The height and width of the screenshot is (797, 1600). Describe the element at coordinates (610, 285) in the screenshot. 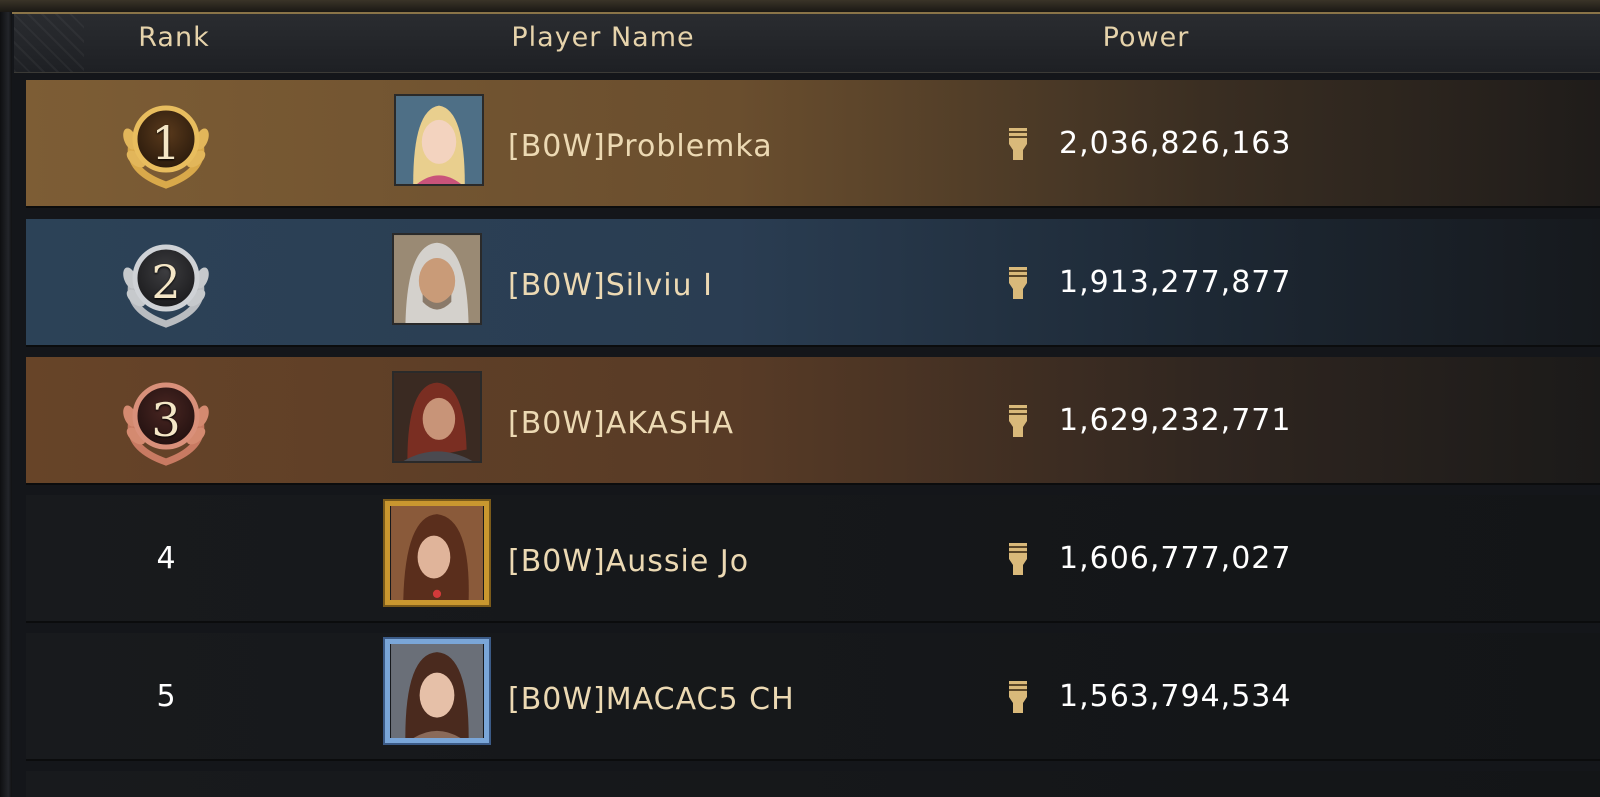

I see `player-name: [B0W]Silviu I` at that location.